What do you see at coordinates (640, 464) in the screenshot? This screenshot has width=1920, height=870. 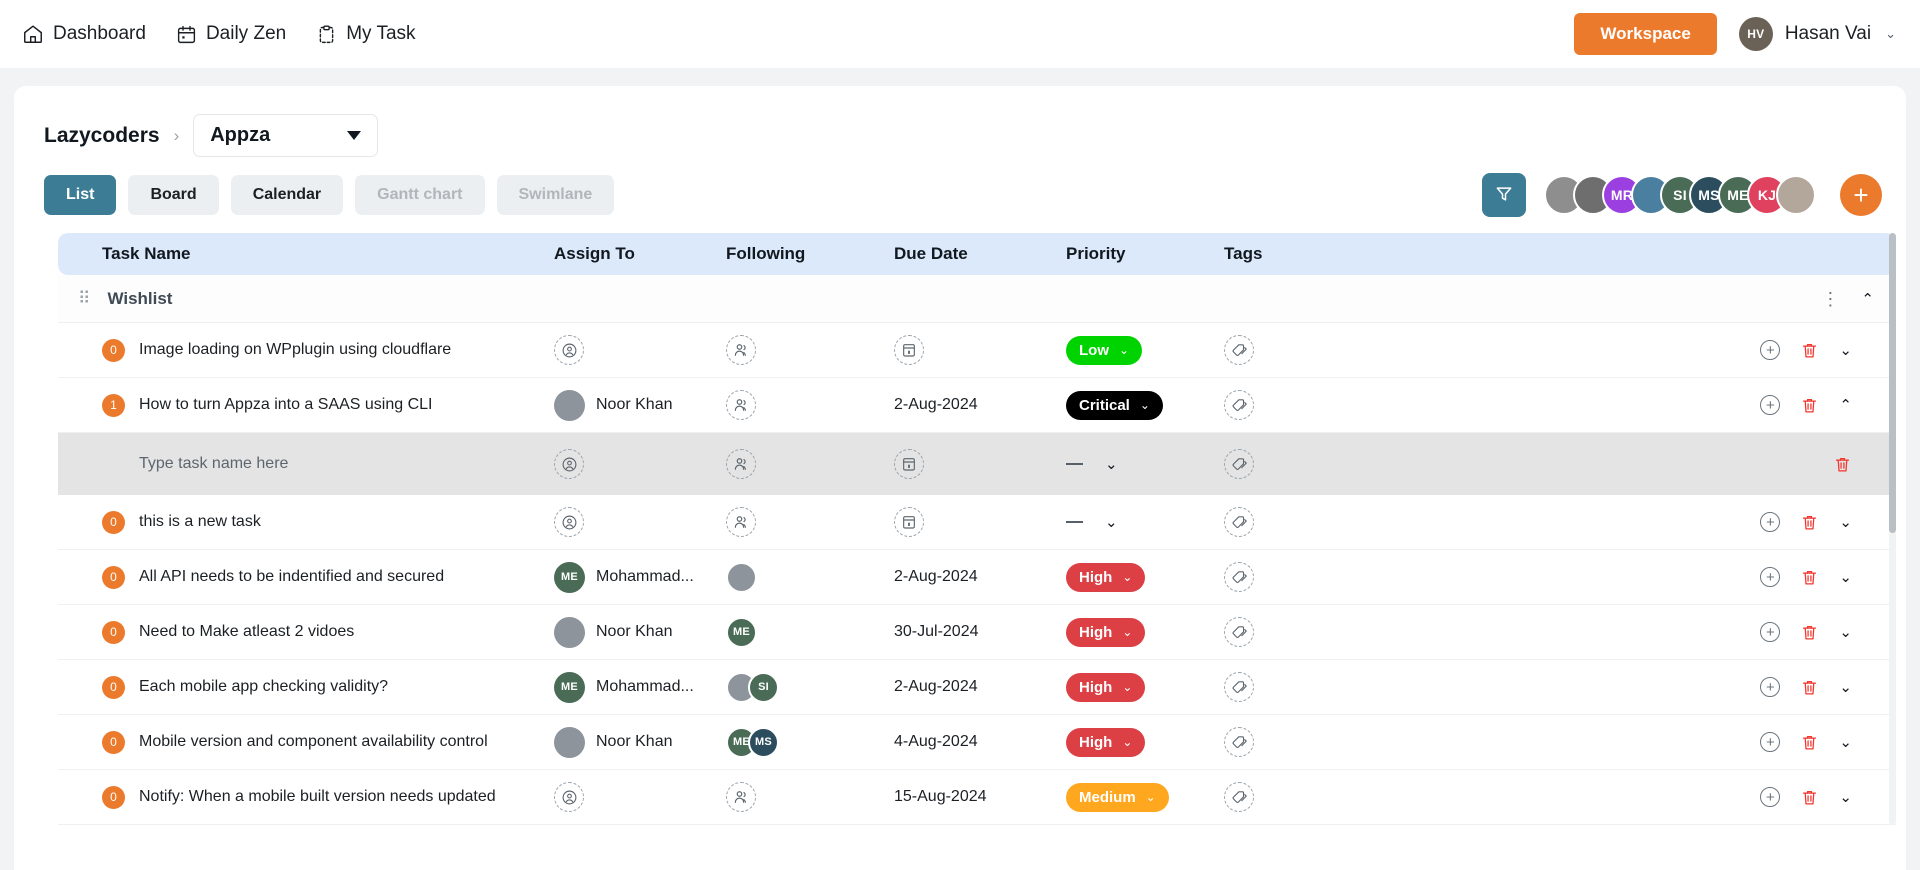 I see `new-task-assign-cell` at bounding box center [640, 464].